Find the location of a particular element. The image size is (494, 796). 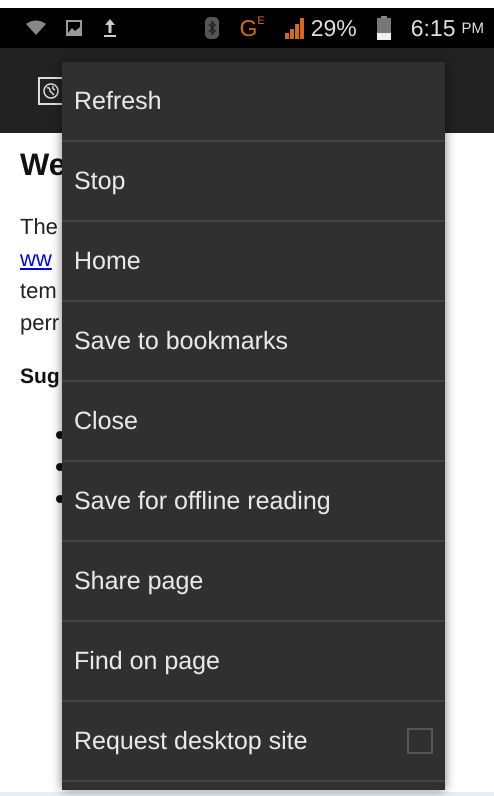

menu-item: Home is located at coordinates (253, 262).